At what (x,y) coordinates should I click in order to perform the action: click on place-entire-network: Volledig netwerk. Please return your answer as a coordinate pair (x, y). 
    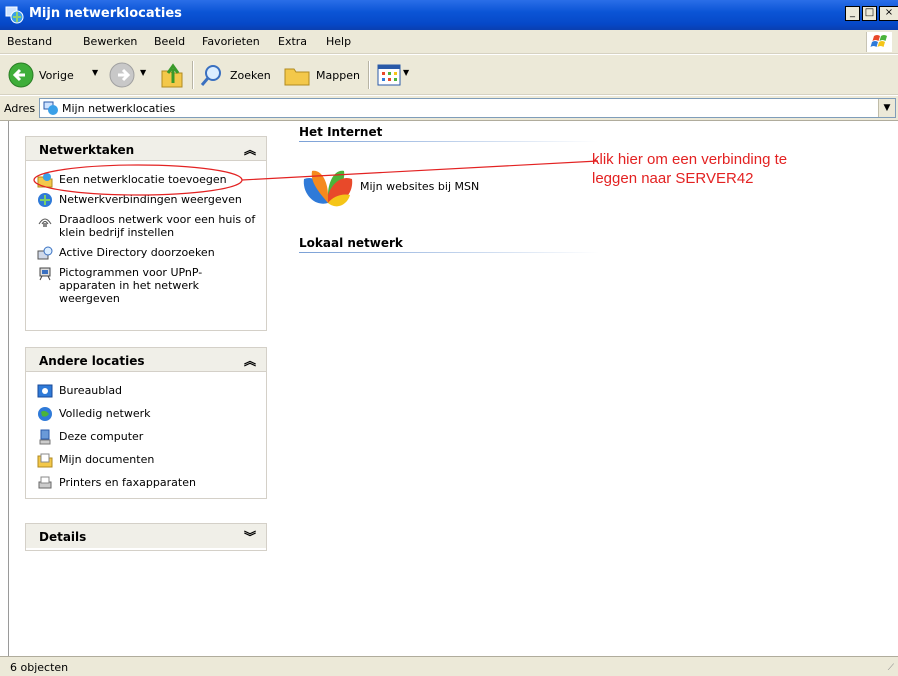
    Looking at the image, I should click on (146, 414).